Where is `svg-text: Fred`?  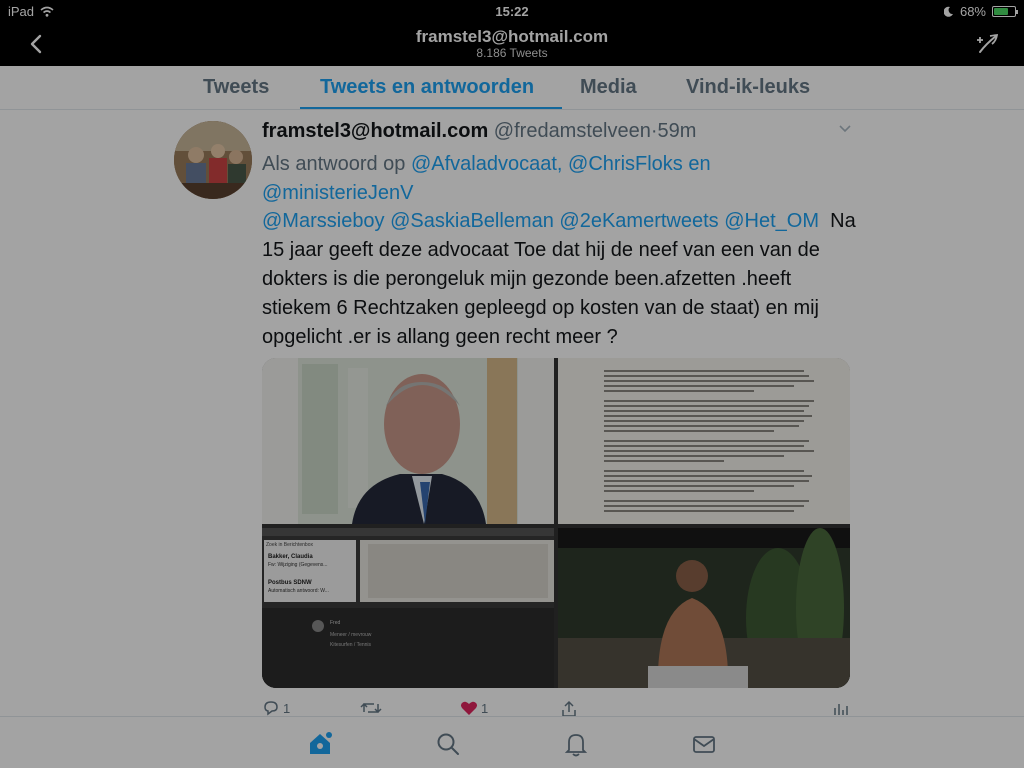
svg-text: Fred is located at coordinates (335, 623).